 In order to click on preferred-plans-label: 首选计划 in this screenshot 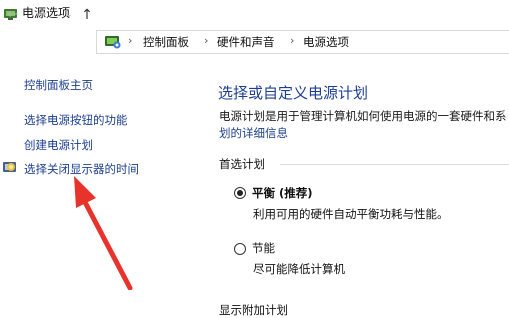, I will do `click(242, 164)`.